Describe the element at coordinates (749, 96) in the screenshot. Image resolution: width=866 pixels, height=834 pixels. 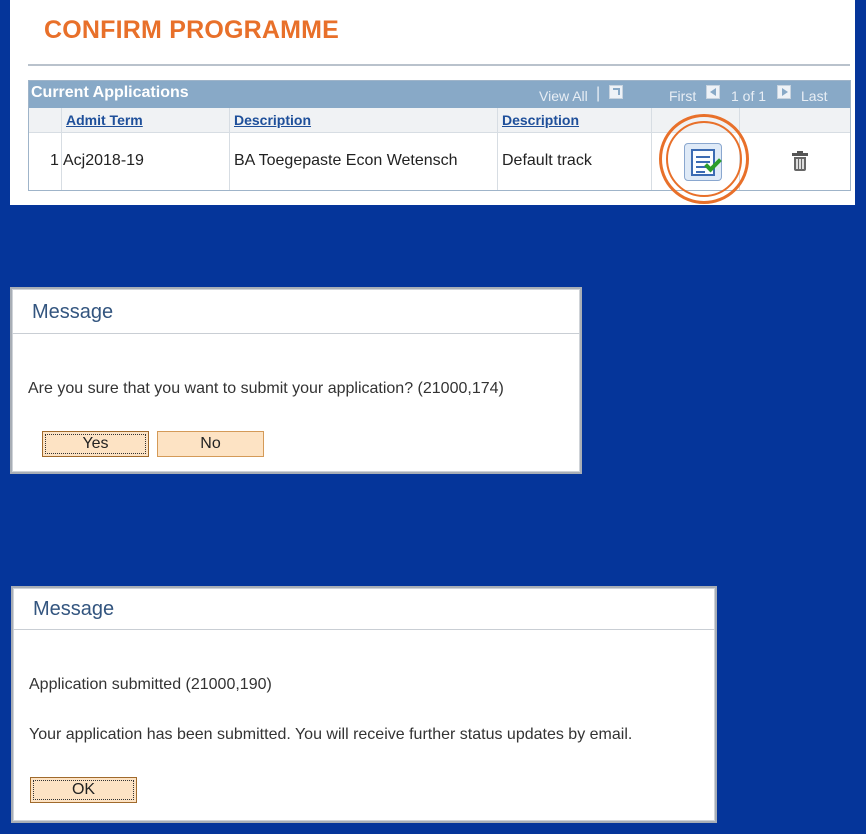
I see `page-count: 1 of 1` at that location.